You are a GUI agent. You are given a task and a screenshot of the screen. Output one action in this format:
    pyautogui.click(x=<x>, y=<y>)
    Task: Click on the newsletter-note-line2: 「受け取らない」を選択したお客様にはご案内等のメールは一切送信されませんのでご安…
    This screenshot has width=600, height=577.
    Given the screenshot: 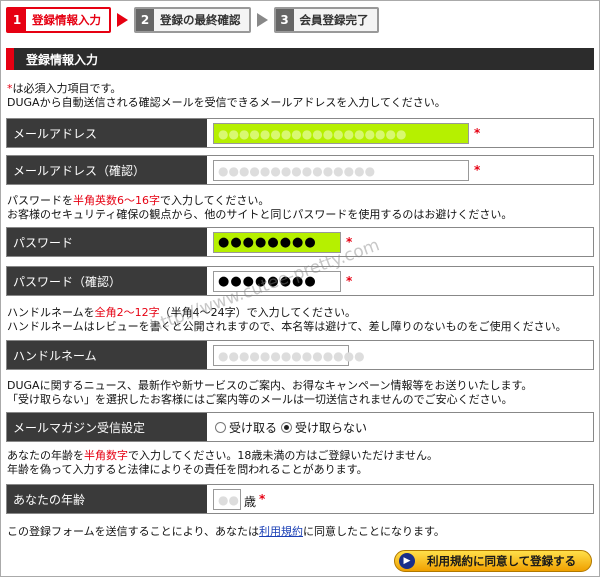 What is the action you would take?
    pyautogui.click(x=260, y=399)
    